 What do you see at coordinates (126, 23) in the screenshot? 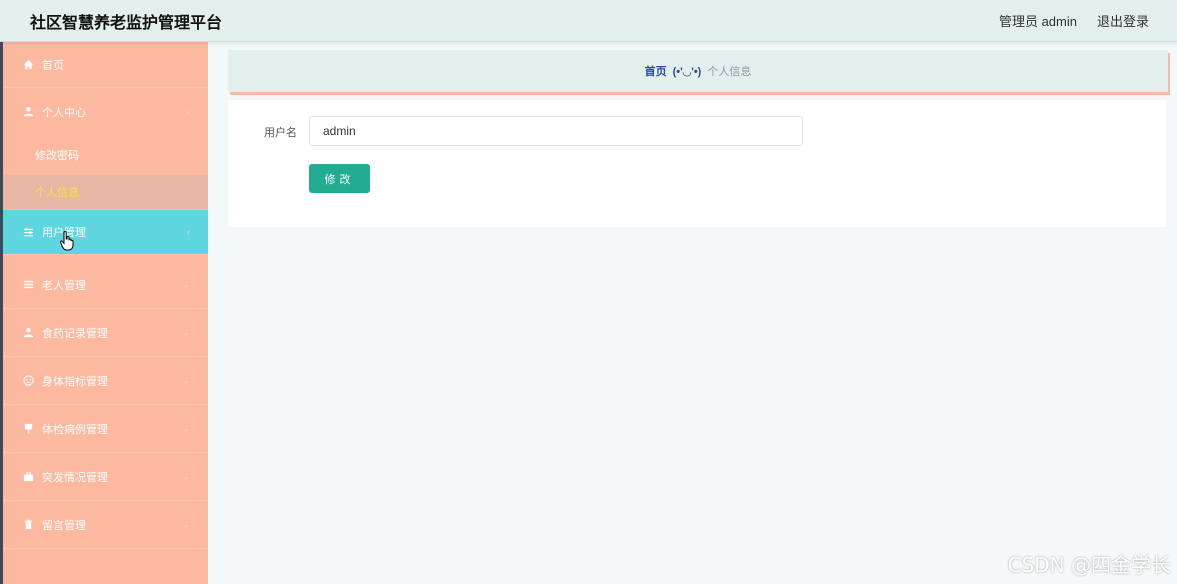
I see `app-title: 社区智慧养老监护管理平台` at bounding box center [126, 23].